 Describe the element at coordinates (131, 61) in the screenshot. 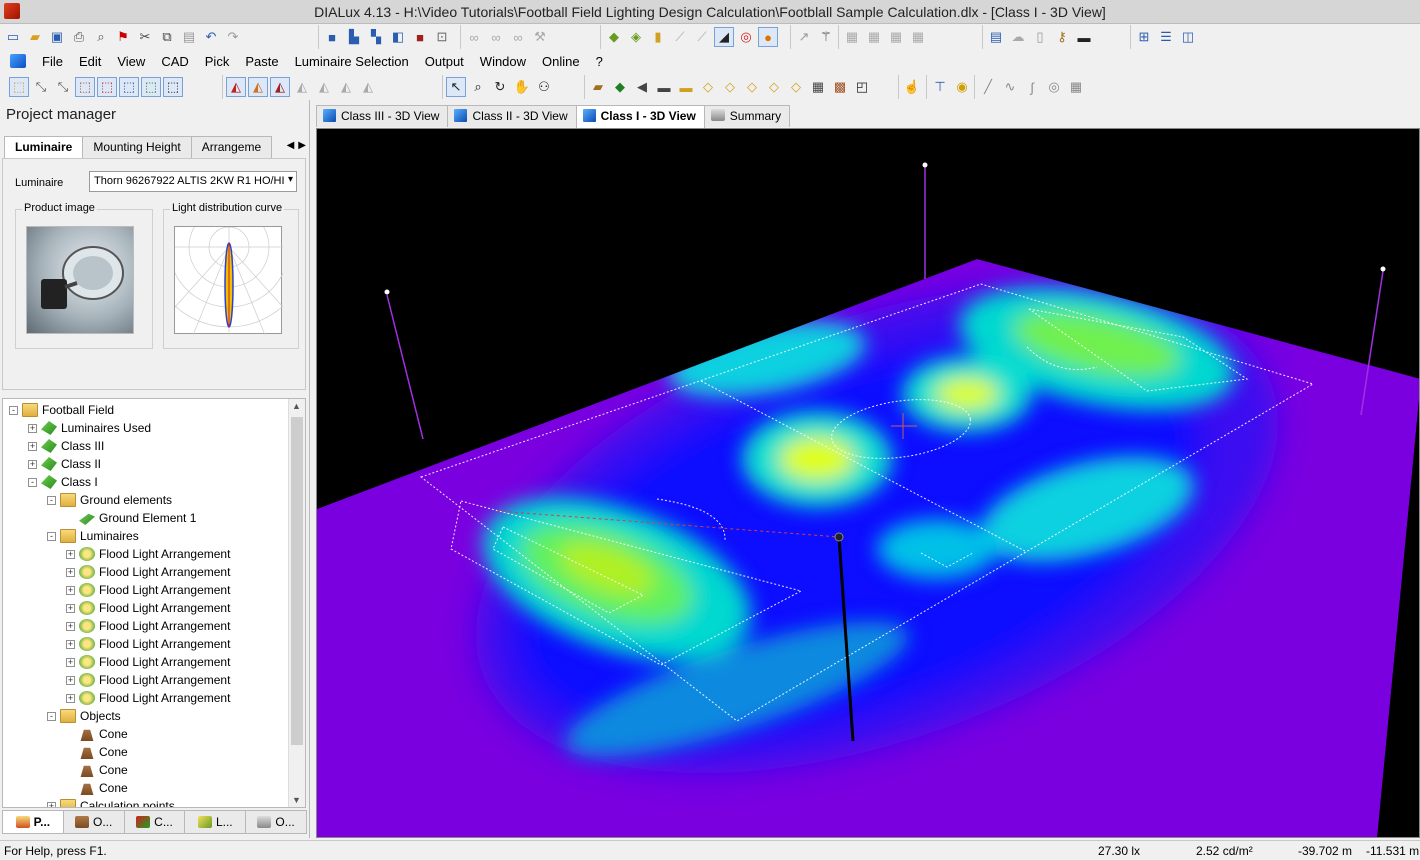

I see `menu-view: View` at that location.